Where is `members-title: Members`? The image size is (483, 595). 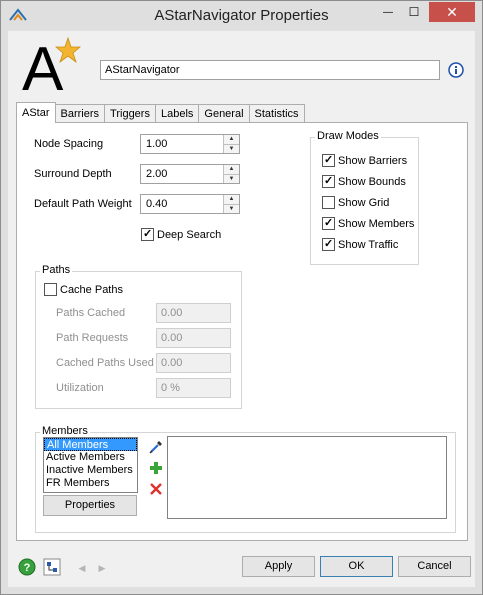
members-title: Members is located at coordinates (65, 431).